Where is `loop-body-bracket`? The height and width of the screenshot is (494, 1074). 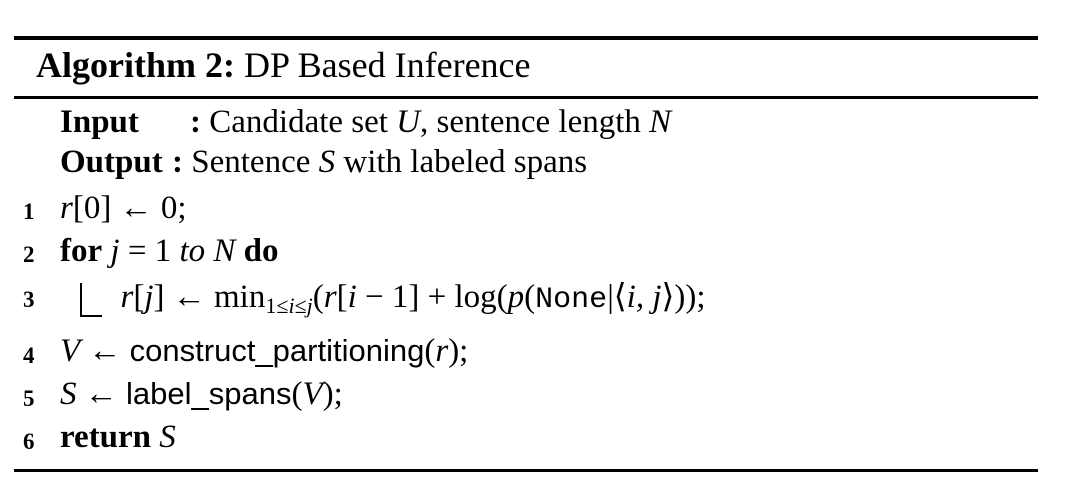 loop-body-bracket is located at coordinates (91, 300).